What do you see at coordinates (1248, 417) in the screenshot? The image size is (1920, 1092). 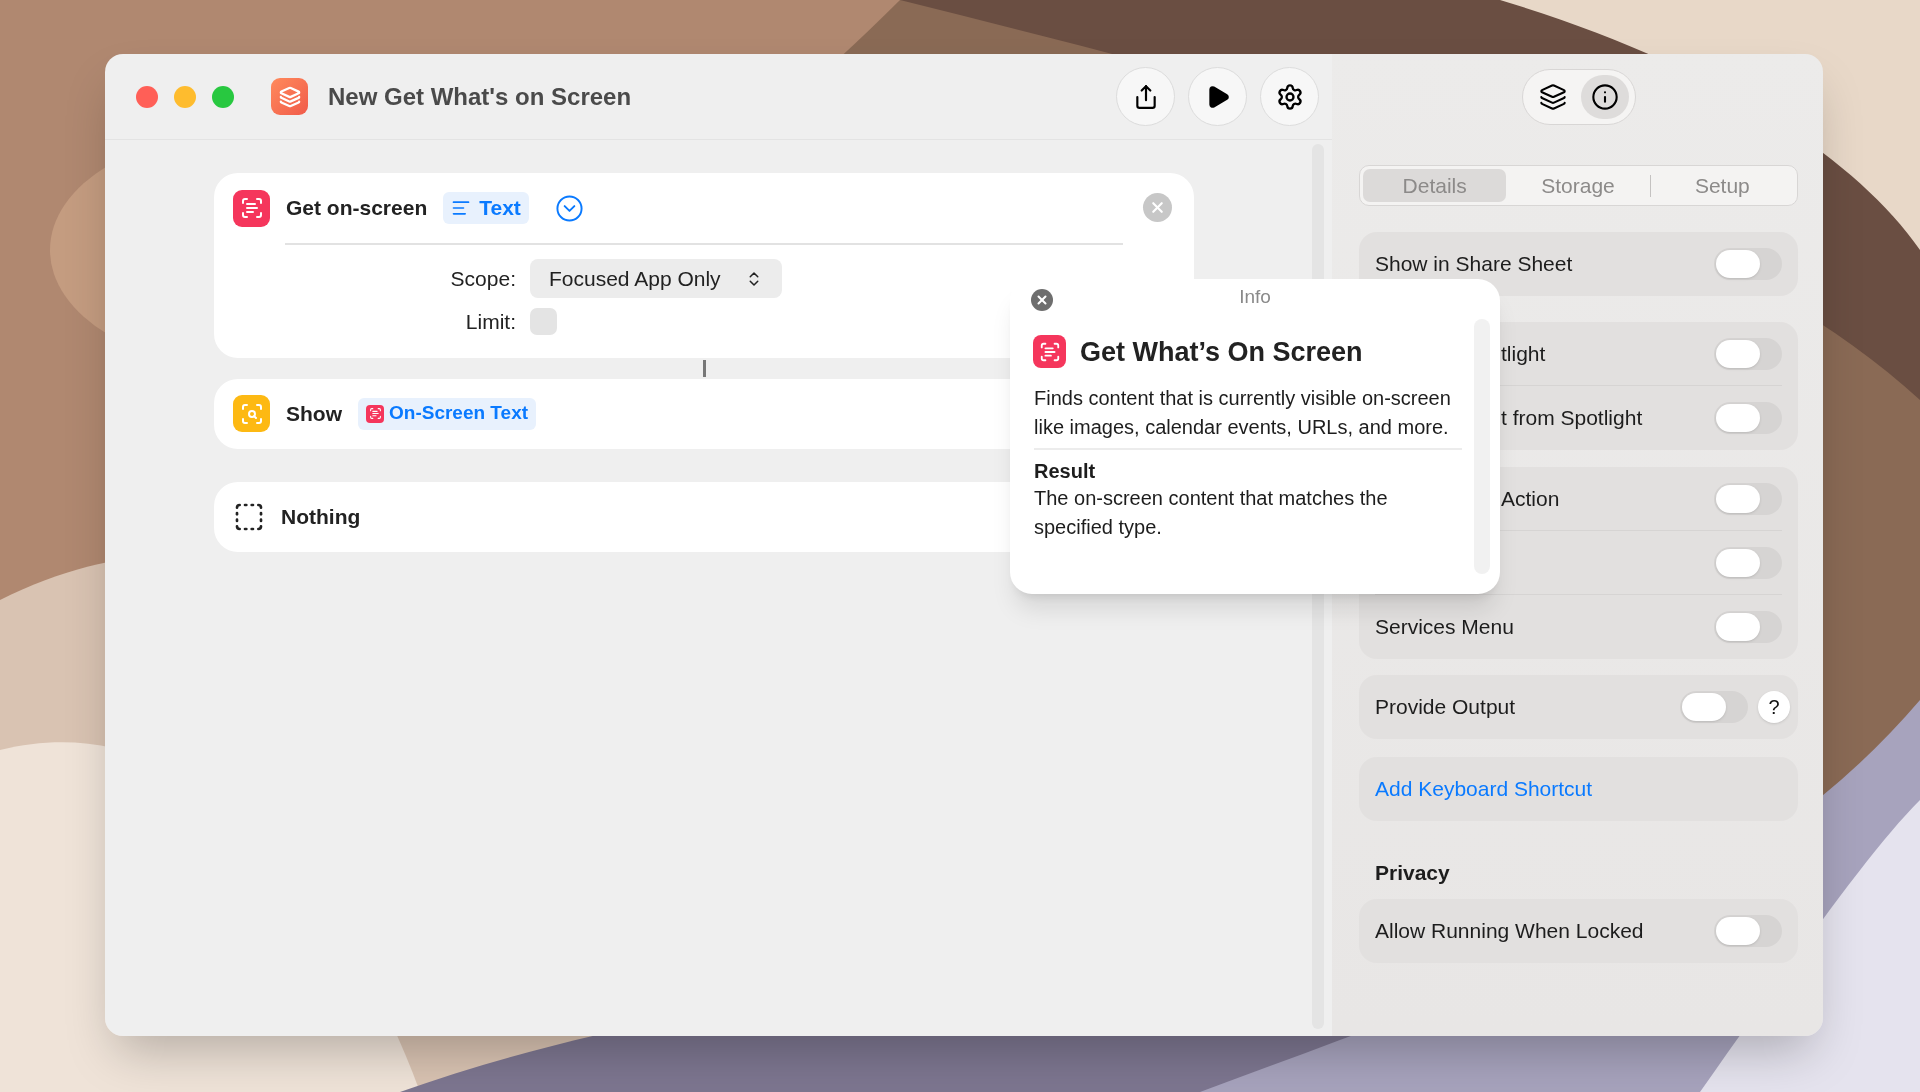 I see `description-text: Finds content that is currently visible on-screen like images, calendar events, URLs, and more.` at bounding box center [1248, 417].